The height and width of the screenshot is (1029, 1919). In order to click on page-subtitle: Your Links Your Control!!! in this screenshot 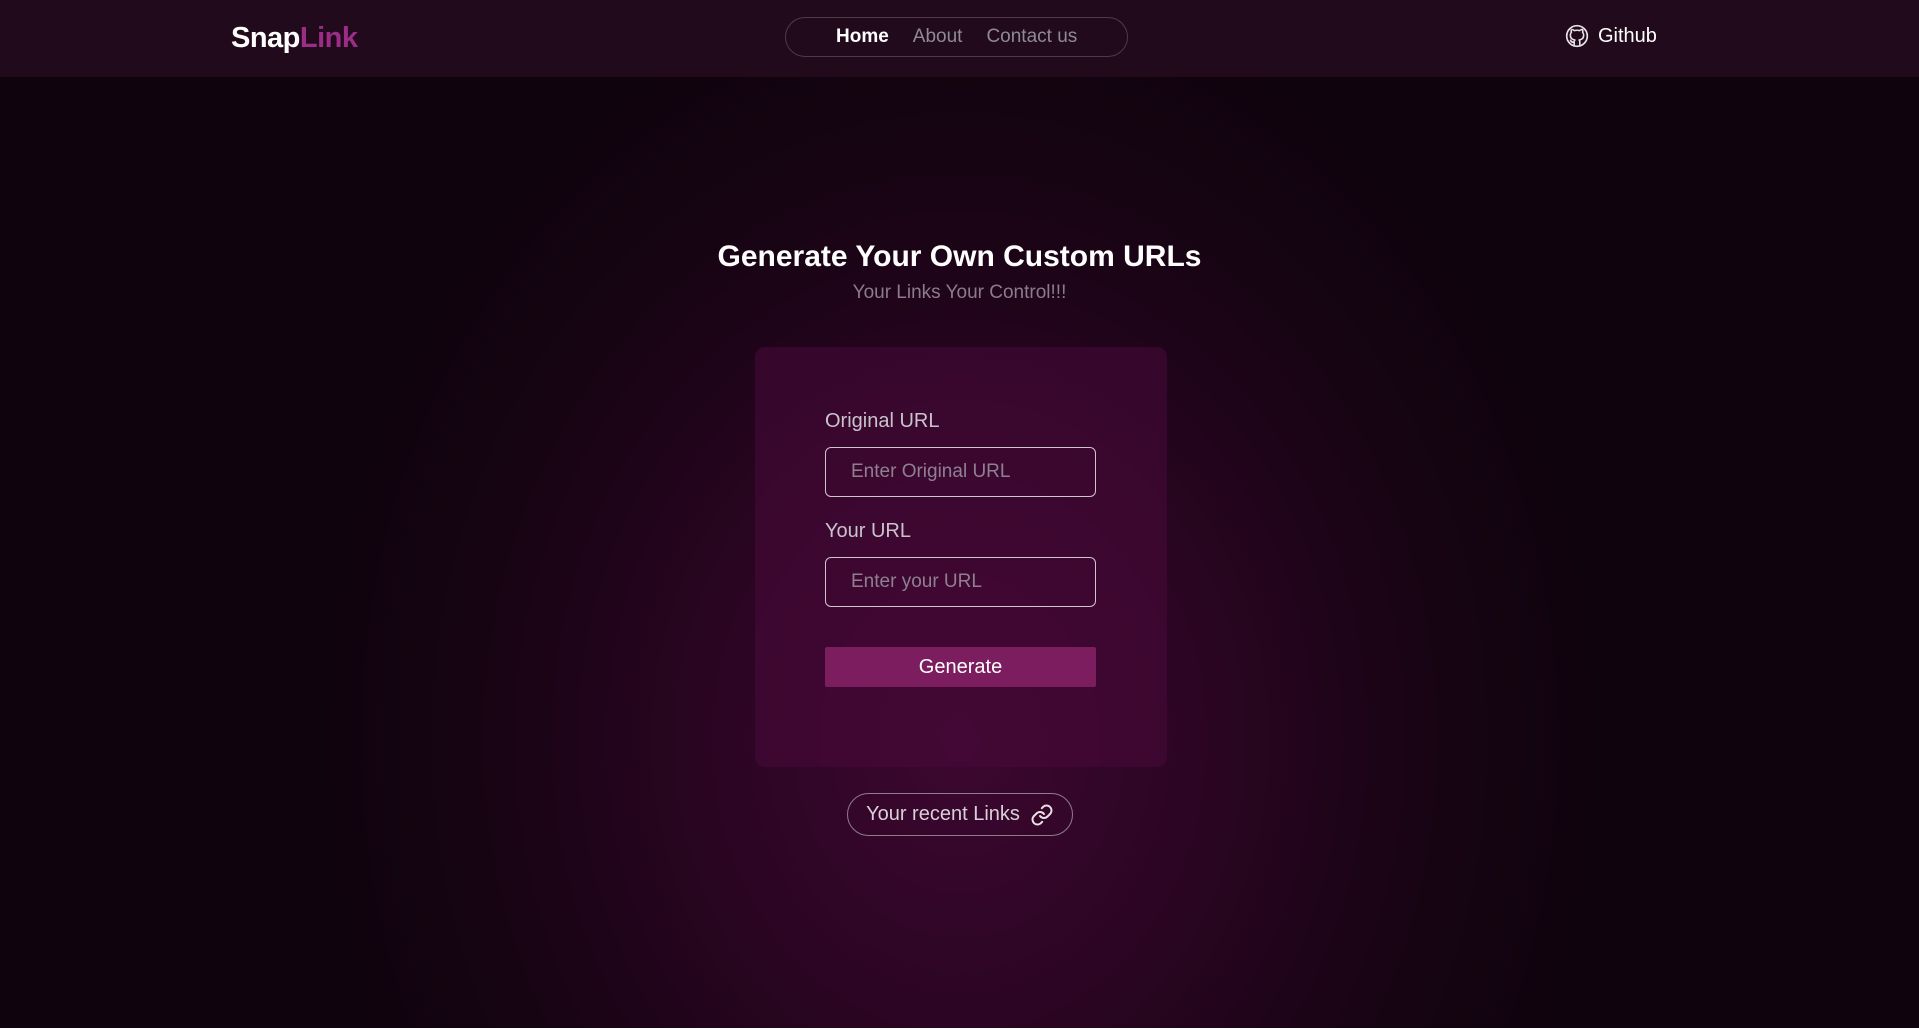, I will do `click(959, 292)`.